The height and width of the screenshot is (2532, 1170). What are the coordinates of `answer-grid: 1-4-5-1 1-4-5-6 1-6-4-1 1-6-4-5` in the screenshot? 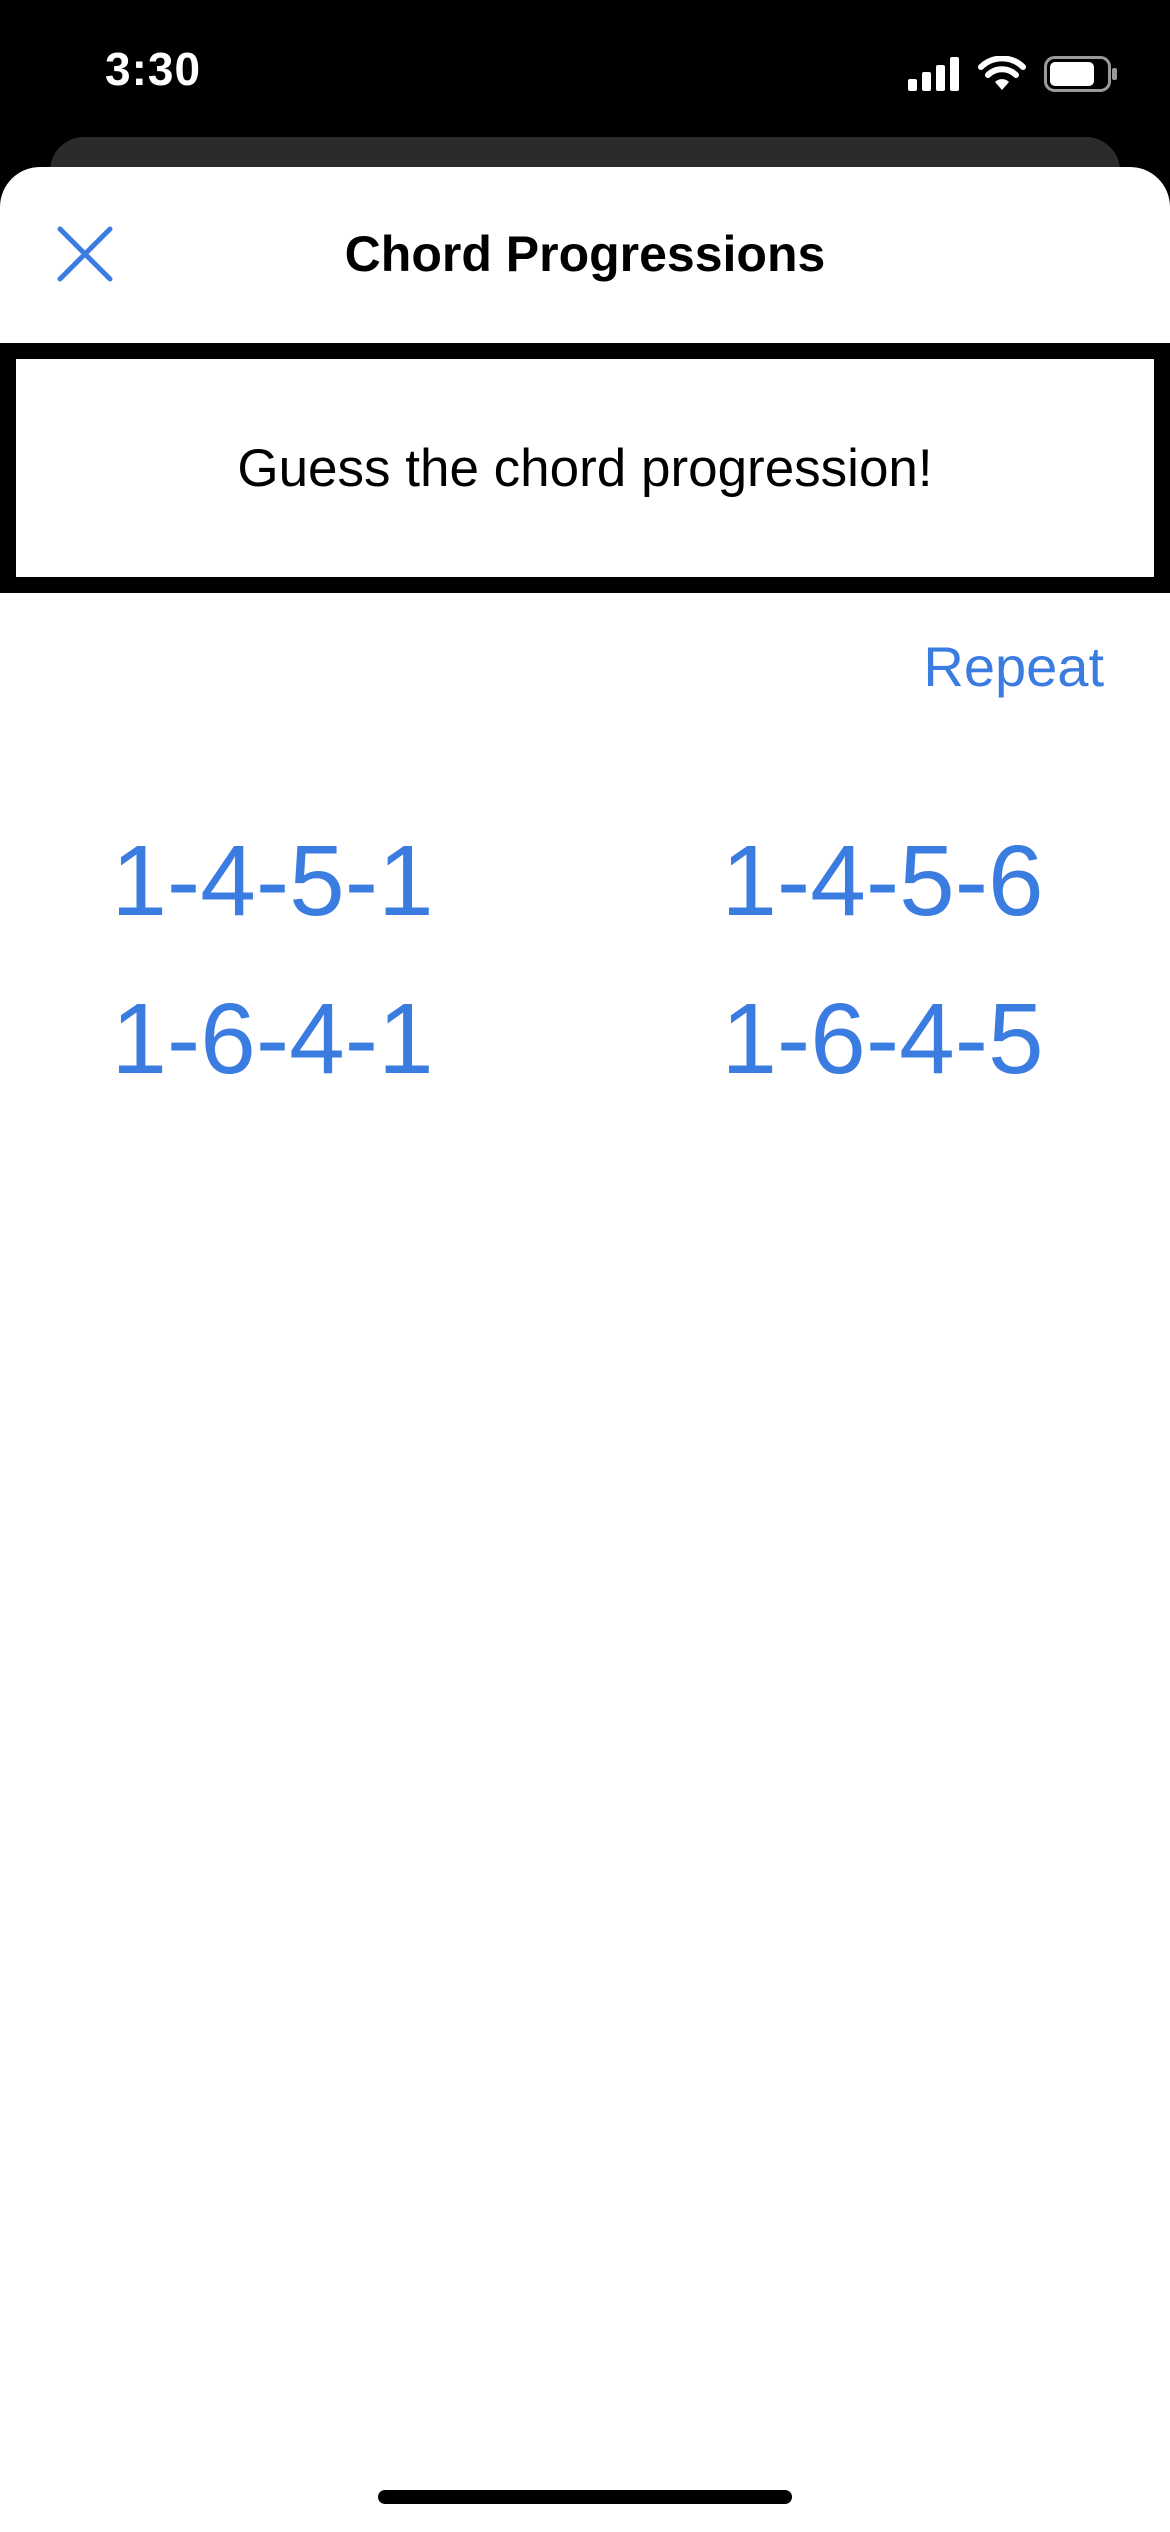 It's located at (585, 960).